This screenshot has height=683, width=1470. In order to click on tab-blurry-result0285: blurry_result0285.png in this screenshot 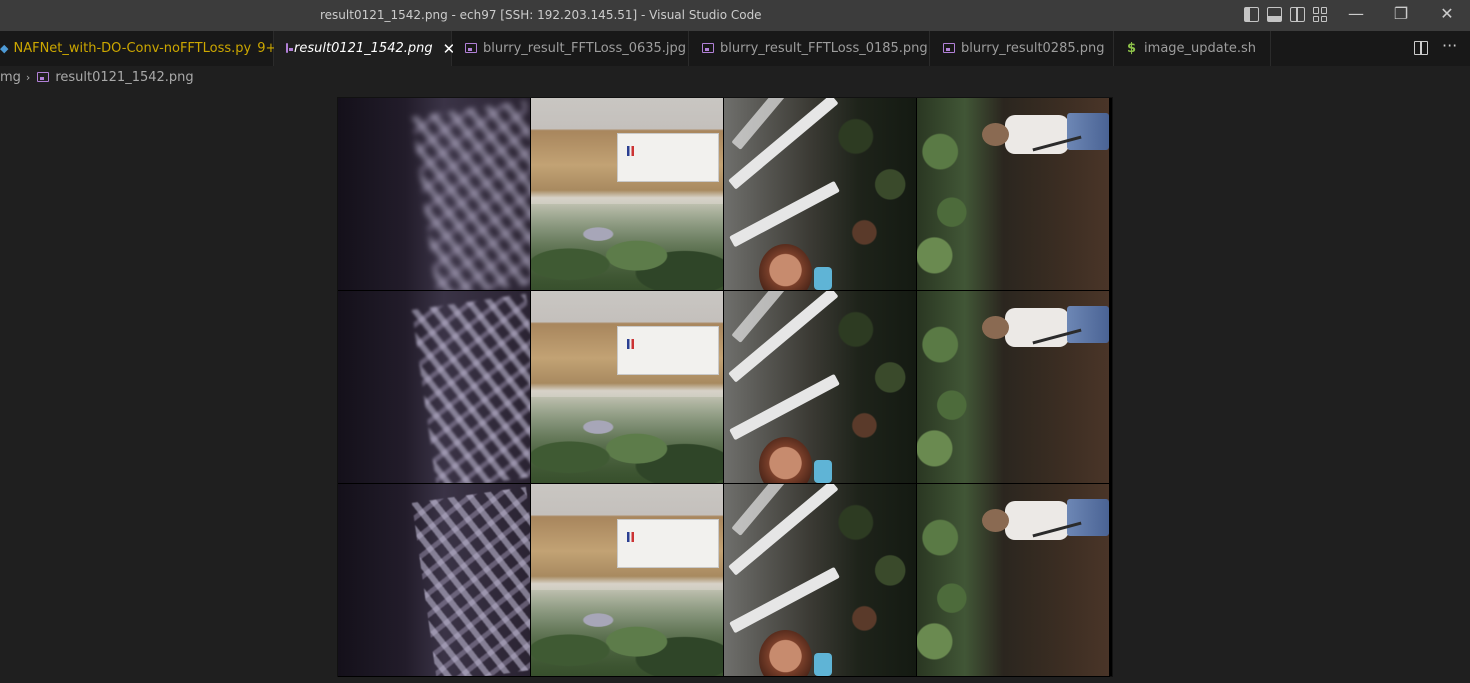, I will do `click(1022, 48)`.